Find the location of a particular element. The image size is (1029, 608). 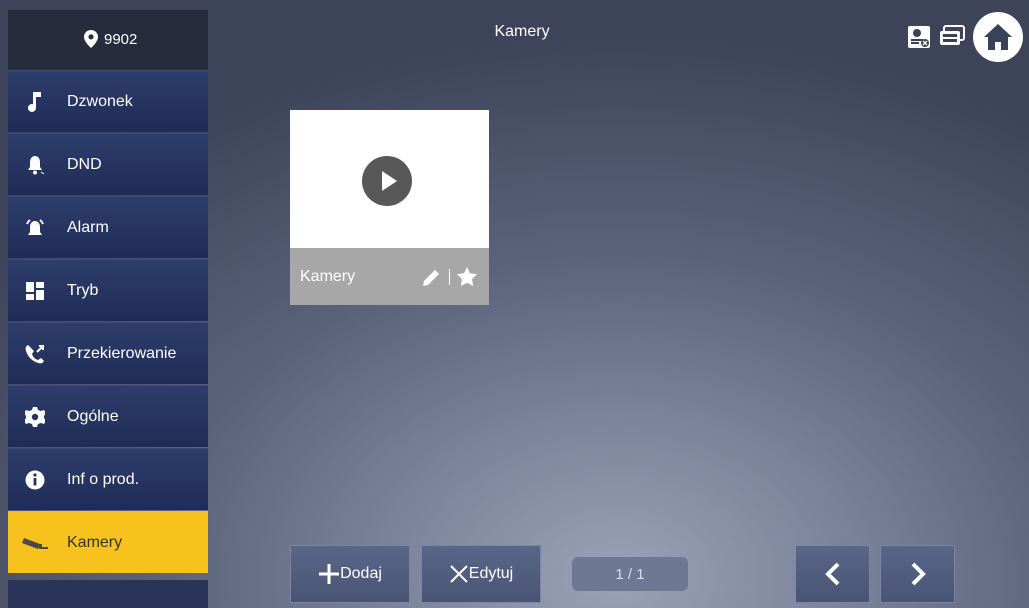

info-icon is located at coordinates (35, 480).